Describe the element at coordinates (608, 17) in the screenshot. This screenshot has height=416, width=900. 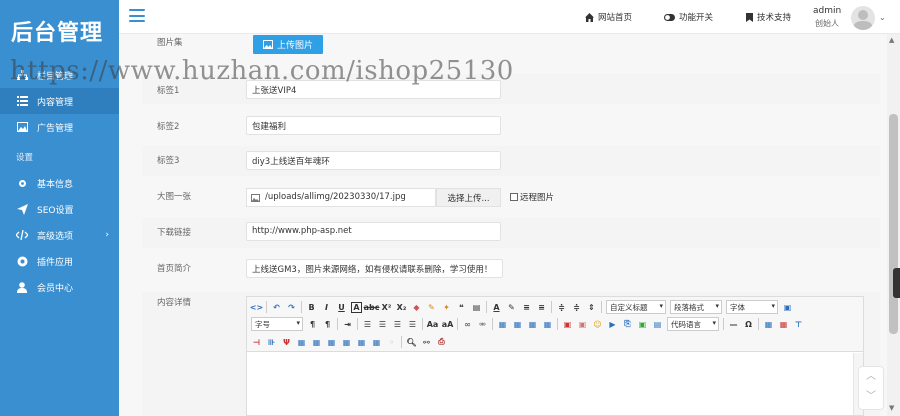
I see `site-home-link: 网站首页` at that location.